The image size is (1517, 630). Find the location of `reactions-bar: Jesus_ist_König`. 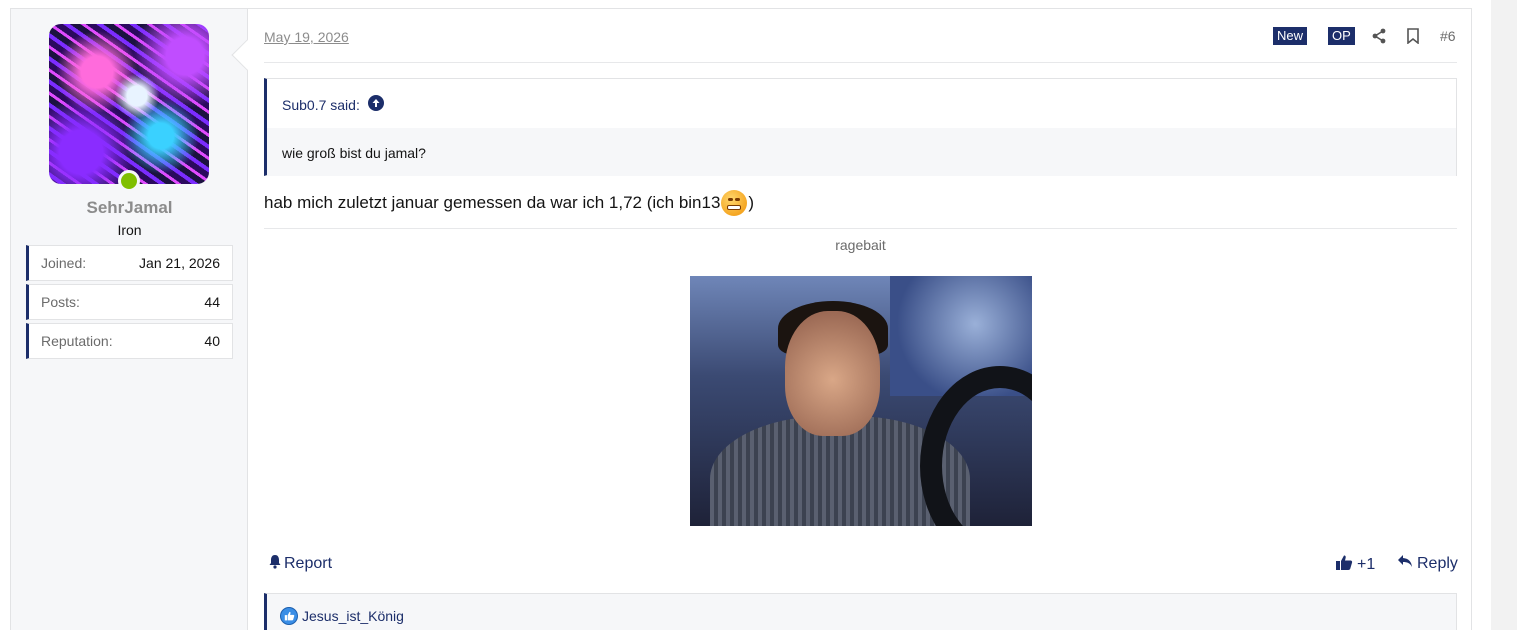

reactions-bar: Jesus_ist_König is located at coordinates (860, 611).